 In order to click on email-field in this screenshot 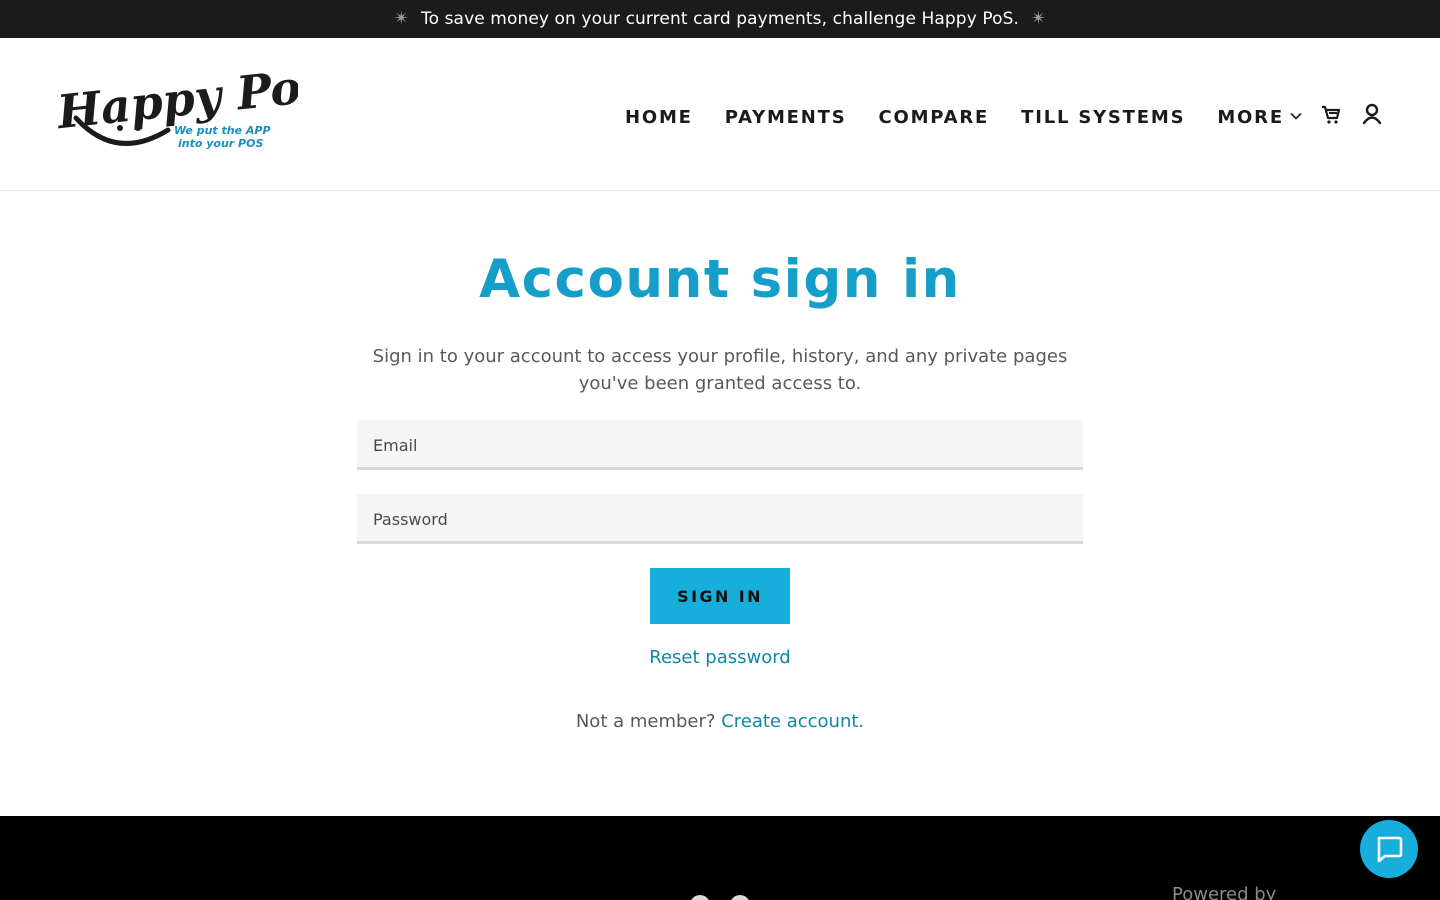, I will do `click(720, 445)`.